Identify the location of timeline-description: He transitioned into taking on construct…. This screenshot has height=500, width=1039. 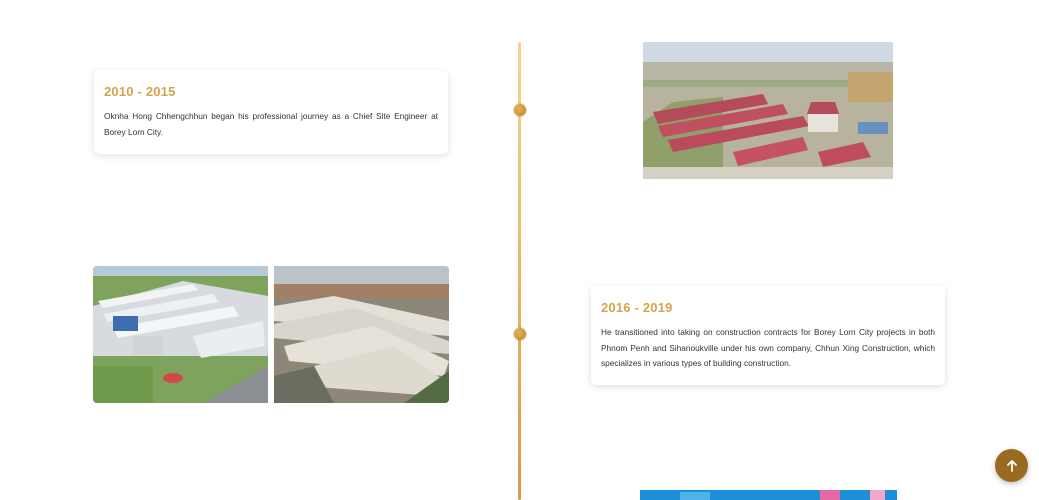
(768, 347).